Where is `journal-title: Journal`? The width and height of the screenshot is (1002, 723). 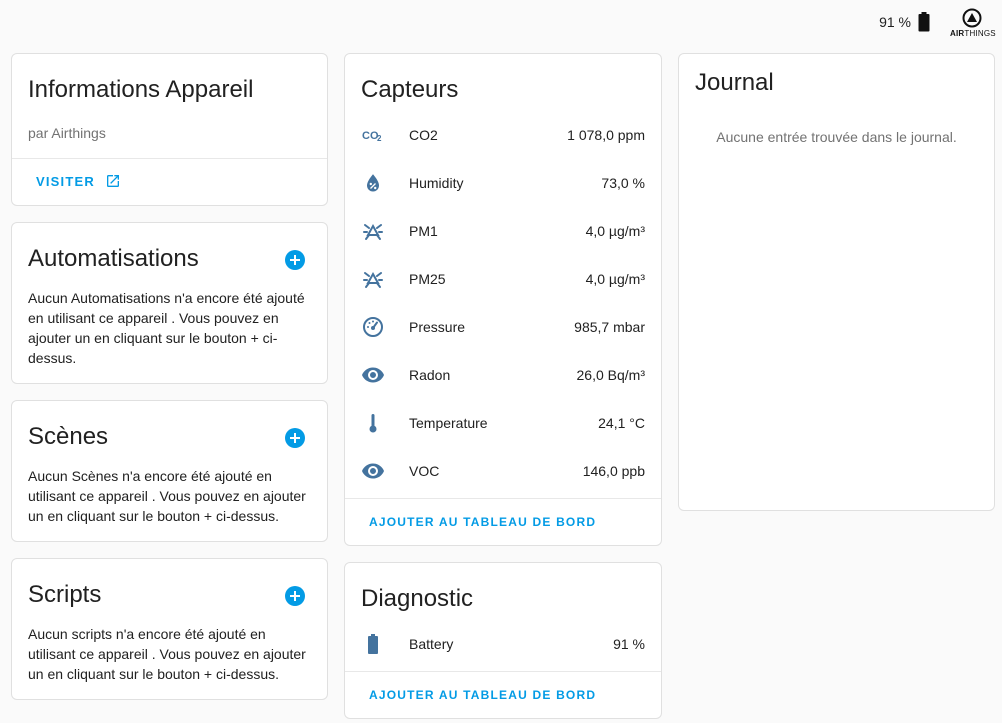 journal-title: Journal is located at coordinates (734, 82).